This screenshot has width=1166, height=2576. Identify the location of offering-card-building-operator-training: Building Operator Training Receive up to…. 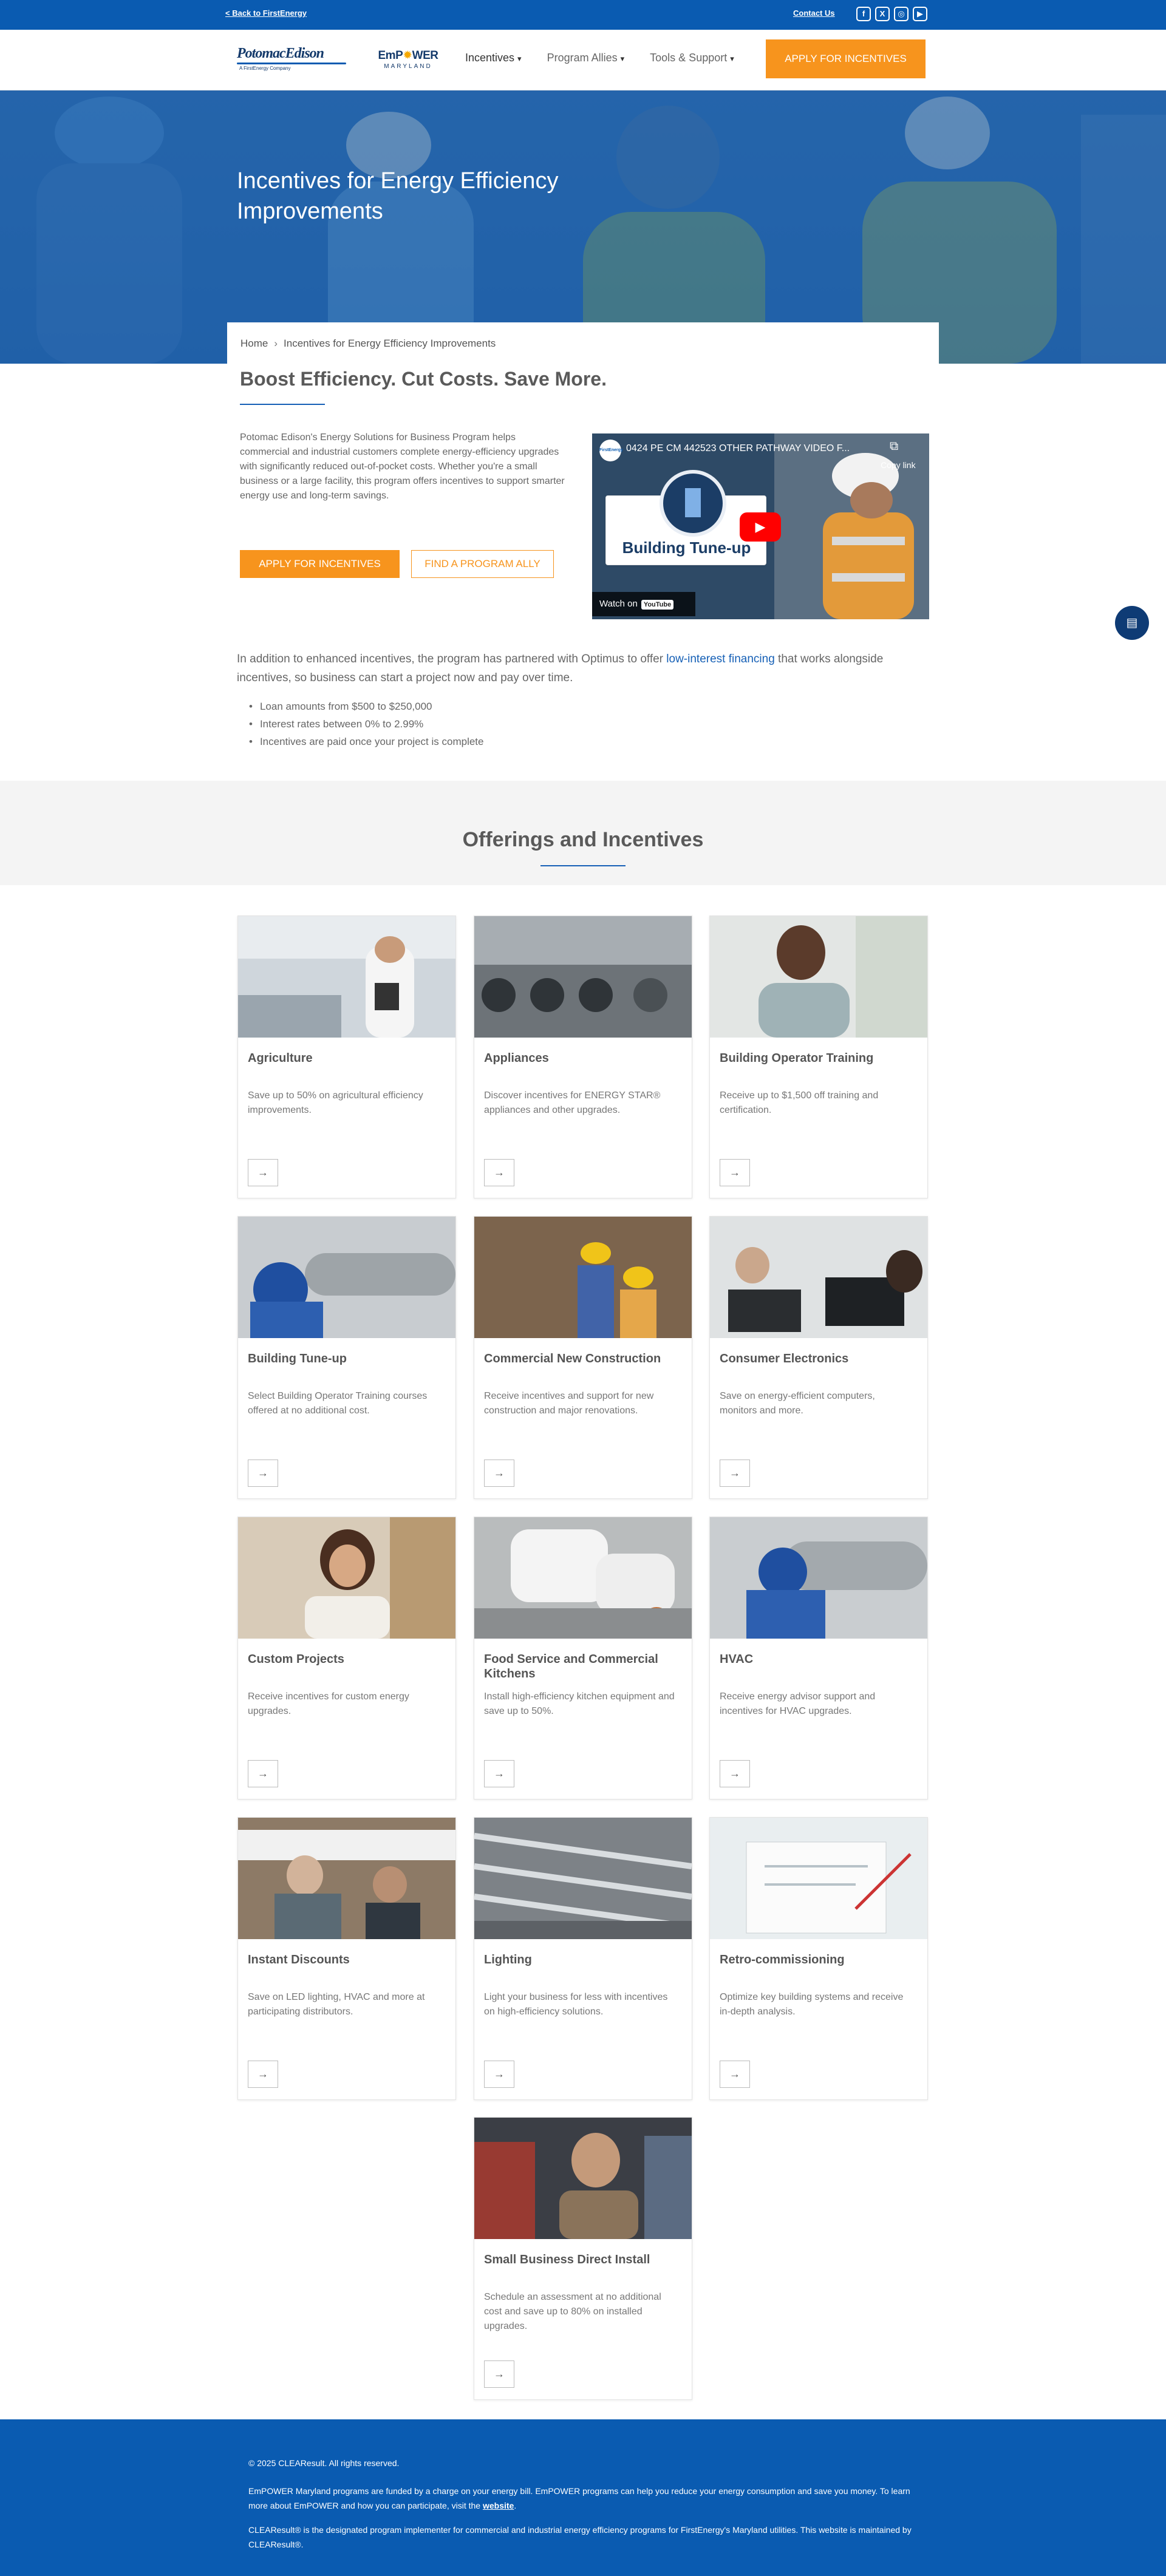
(819, 1057).